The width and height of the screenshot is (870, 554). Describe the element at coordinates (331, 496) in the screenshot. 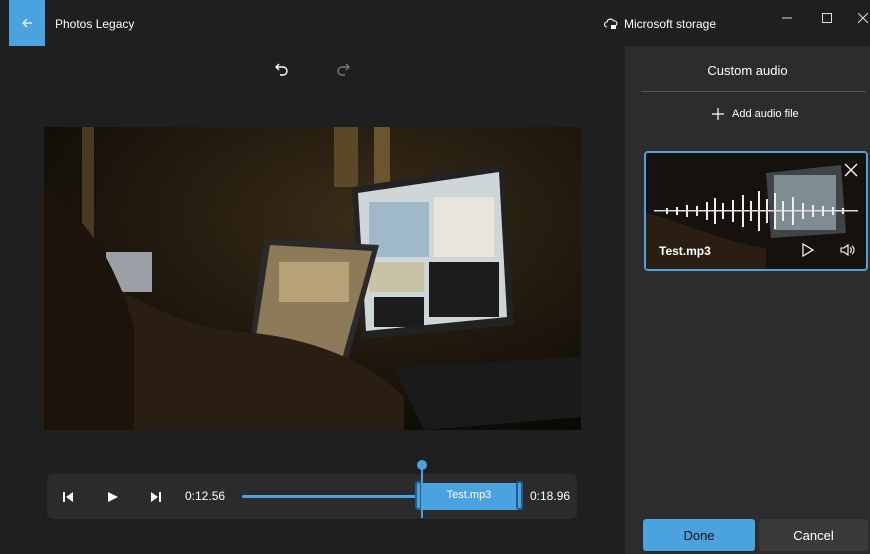

I see `progress-track` at that location.